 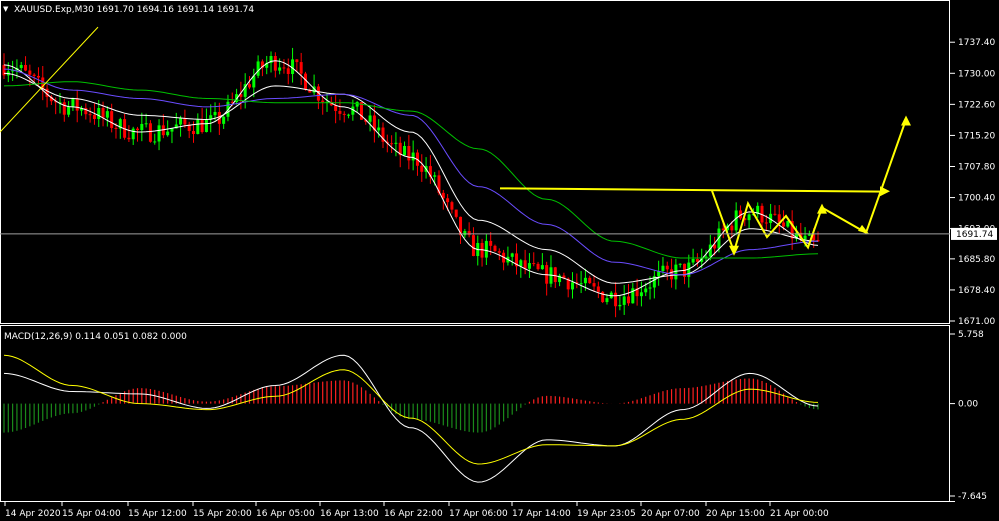 What do you see at coordinates (974, 235) in the screenshot?
I see `current-price-label: 1691.74` at bounding box center [974, 235].